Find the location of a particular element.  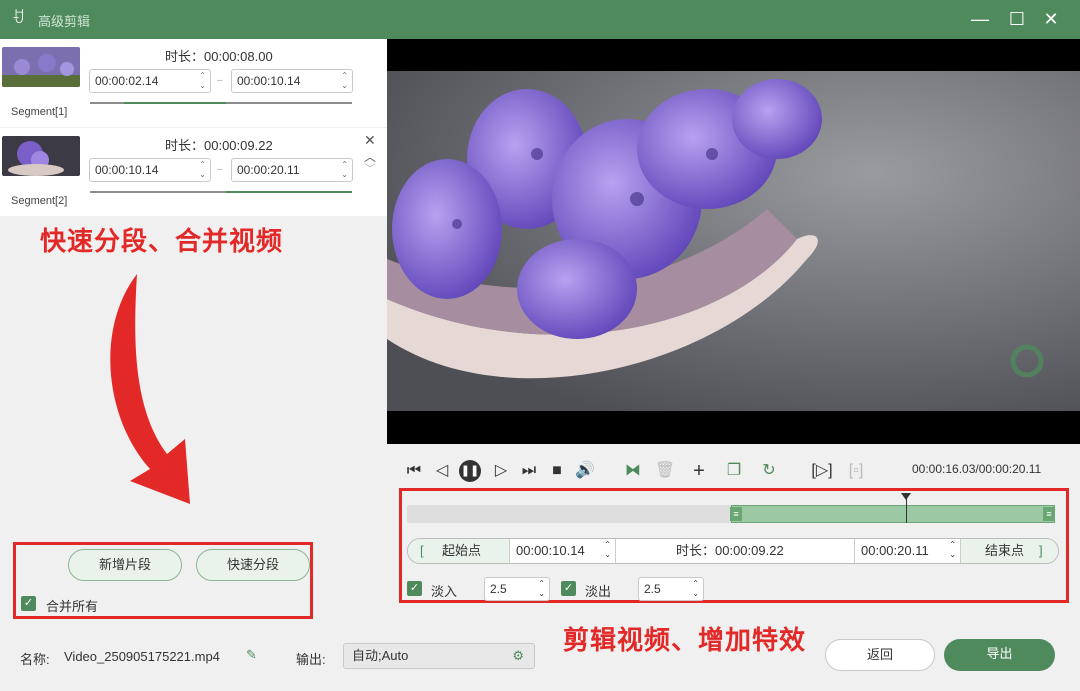

fade-in-field: 2.5 ⌃ ⌄ is located at coordinates (517, 589).